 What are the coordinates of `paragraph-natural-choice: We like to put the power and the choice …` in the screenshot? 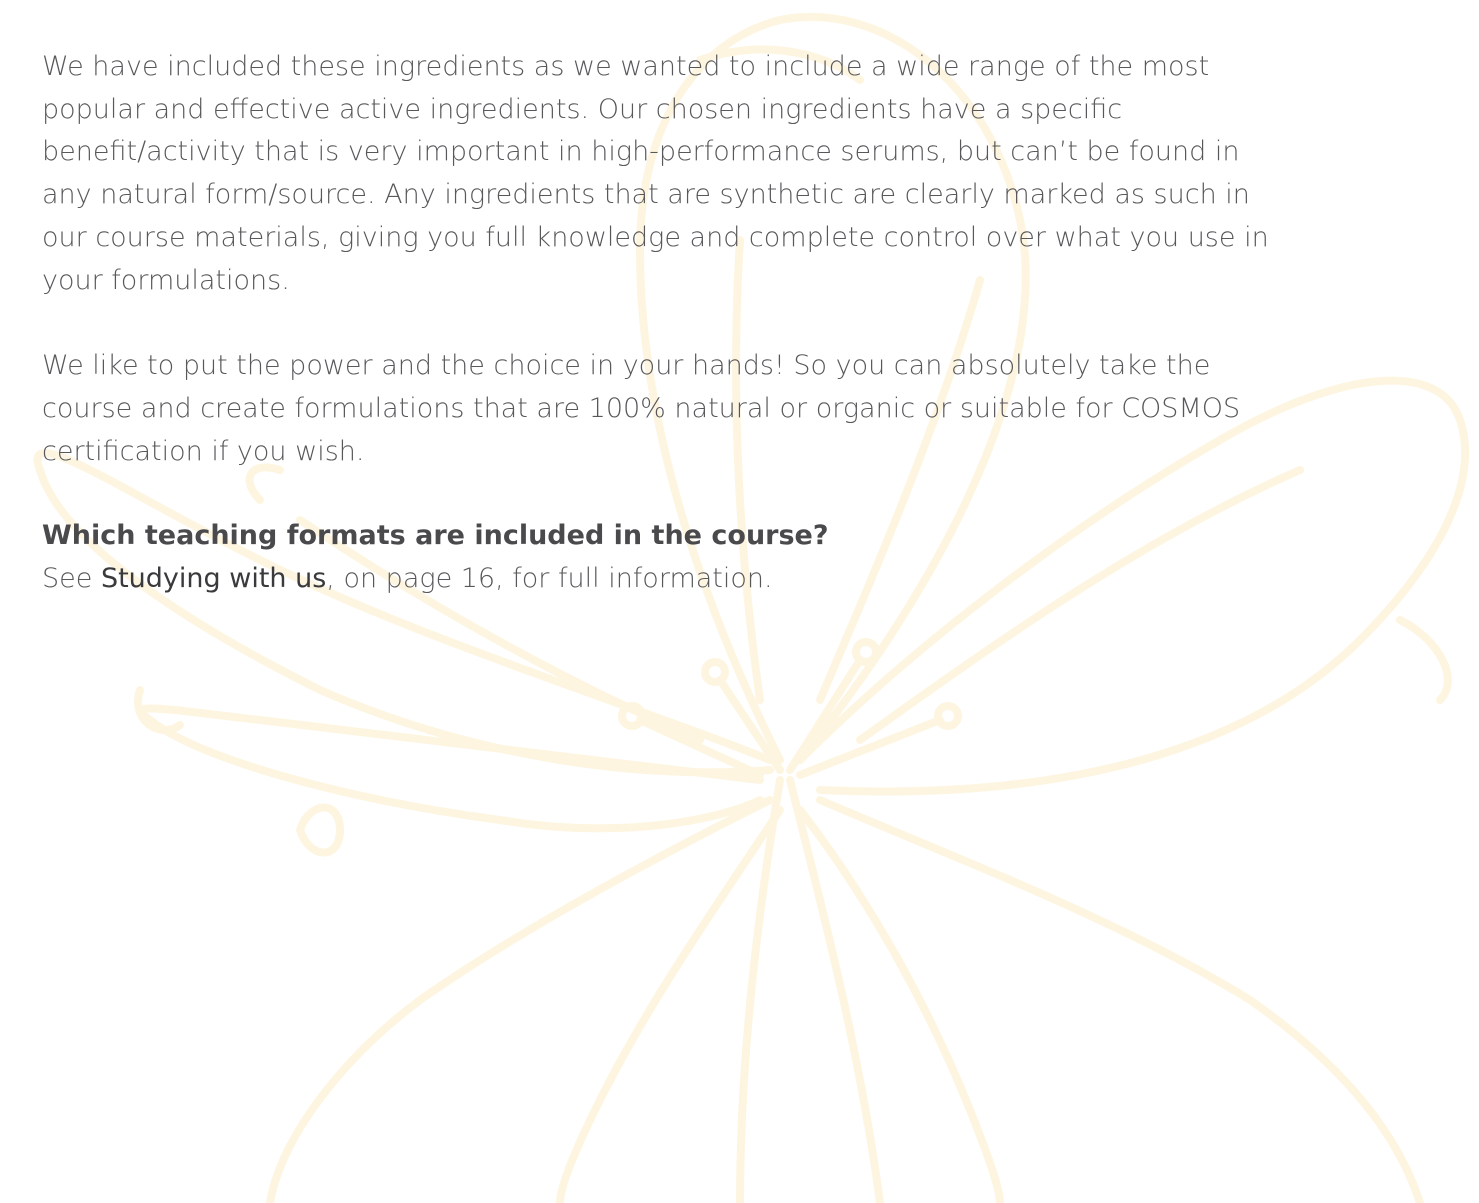 It's located at (641, 408).